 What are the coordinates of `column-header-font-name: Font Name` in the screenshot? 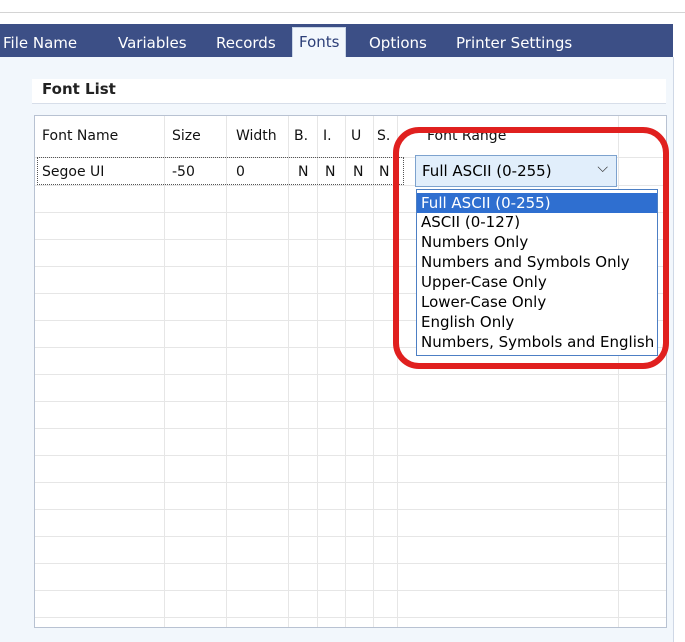 It's located at (80, 136).